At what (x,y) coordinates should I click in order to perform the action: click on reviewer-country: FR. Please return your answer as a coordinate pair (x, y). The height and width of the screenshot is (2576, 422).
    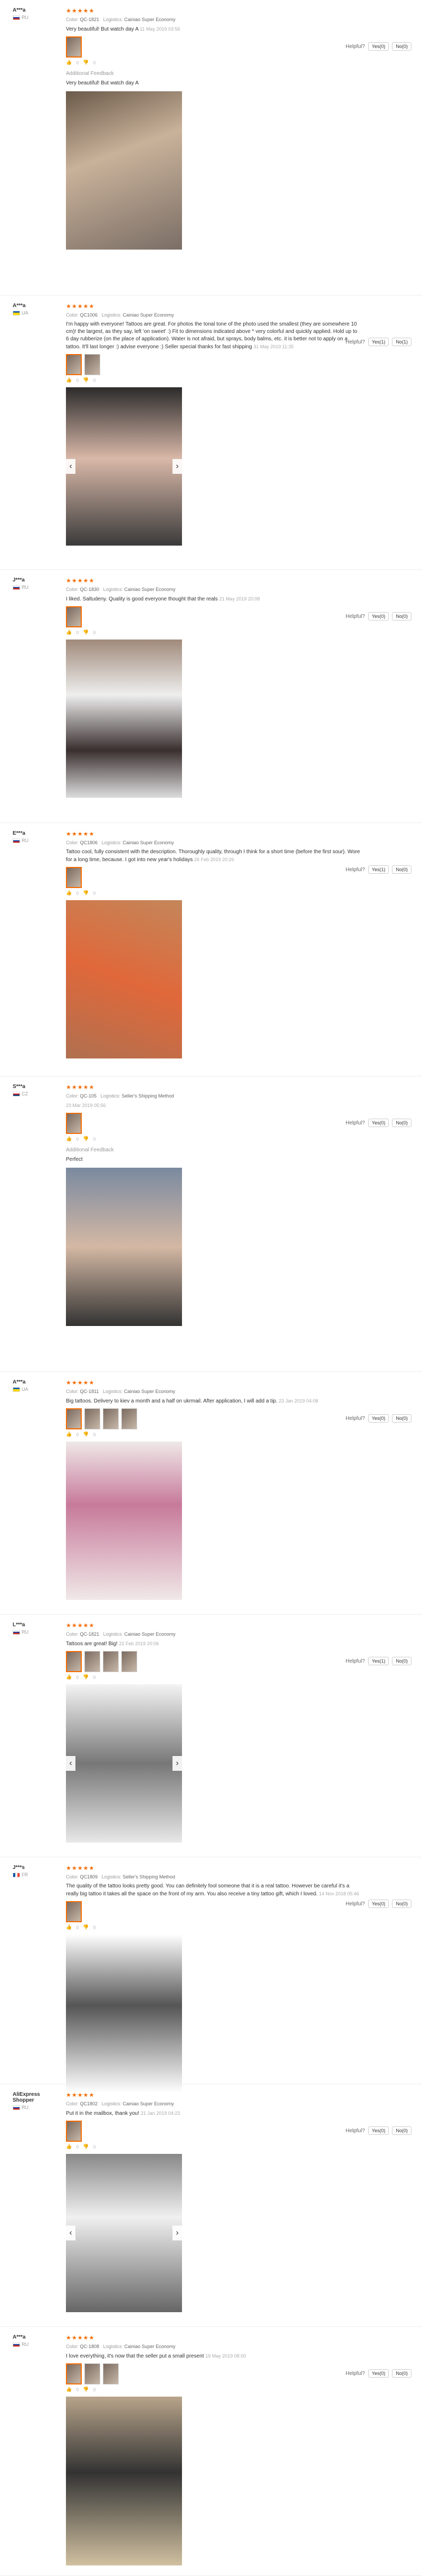
    Looking at the image, I should click on (36, 1875).